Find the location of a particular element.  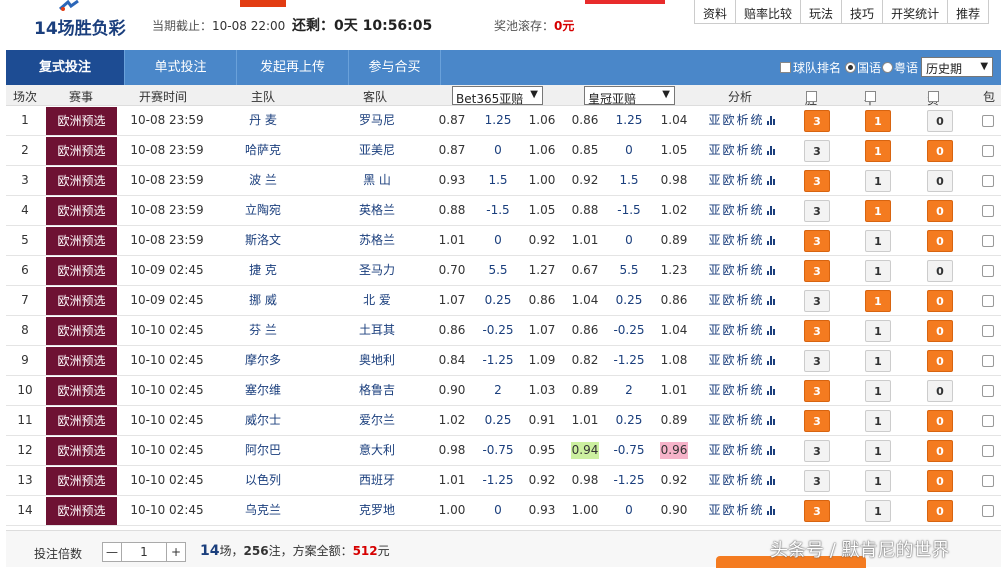

away-team: 北 爱 is located at coordinates (377, 300).